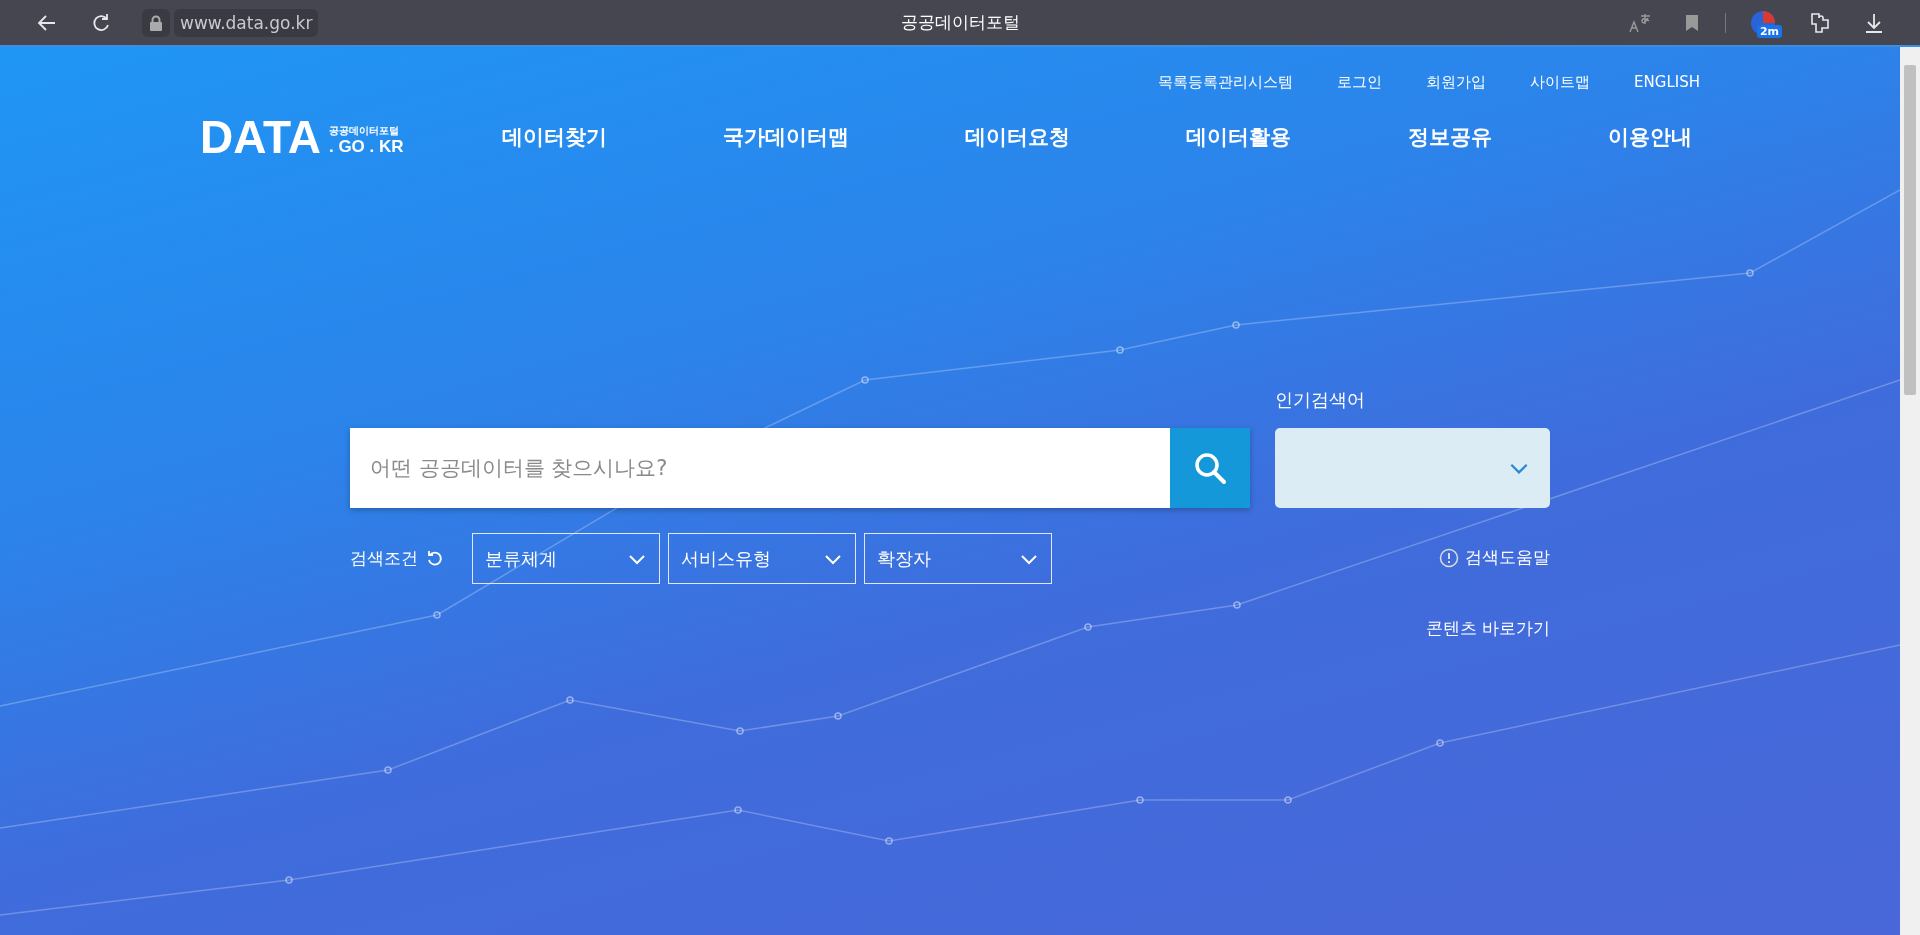 Image resolution: width=1920 pixels, height=935 pixels. I want to click on nav-menu-item: 국가데이터맵, so click(785, 137).